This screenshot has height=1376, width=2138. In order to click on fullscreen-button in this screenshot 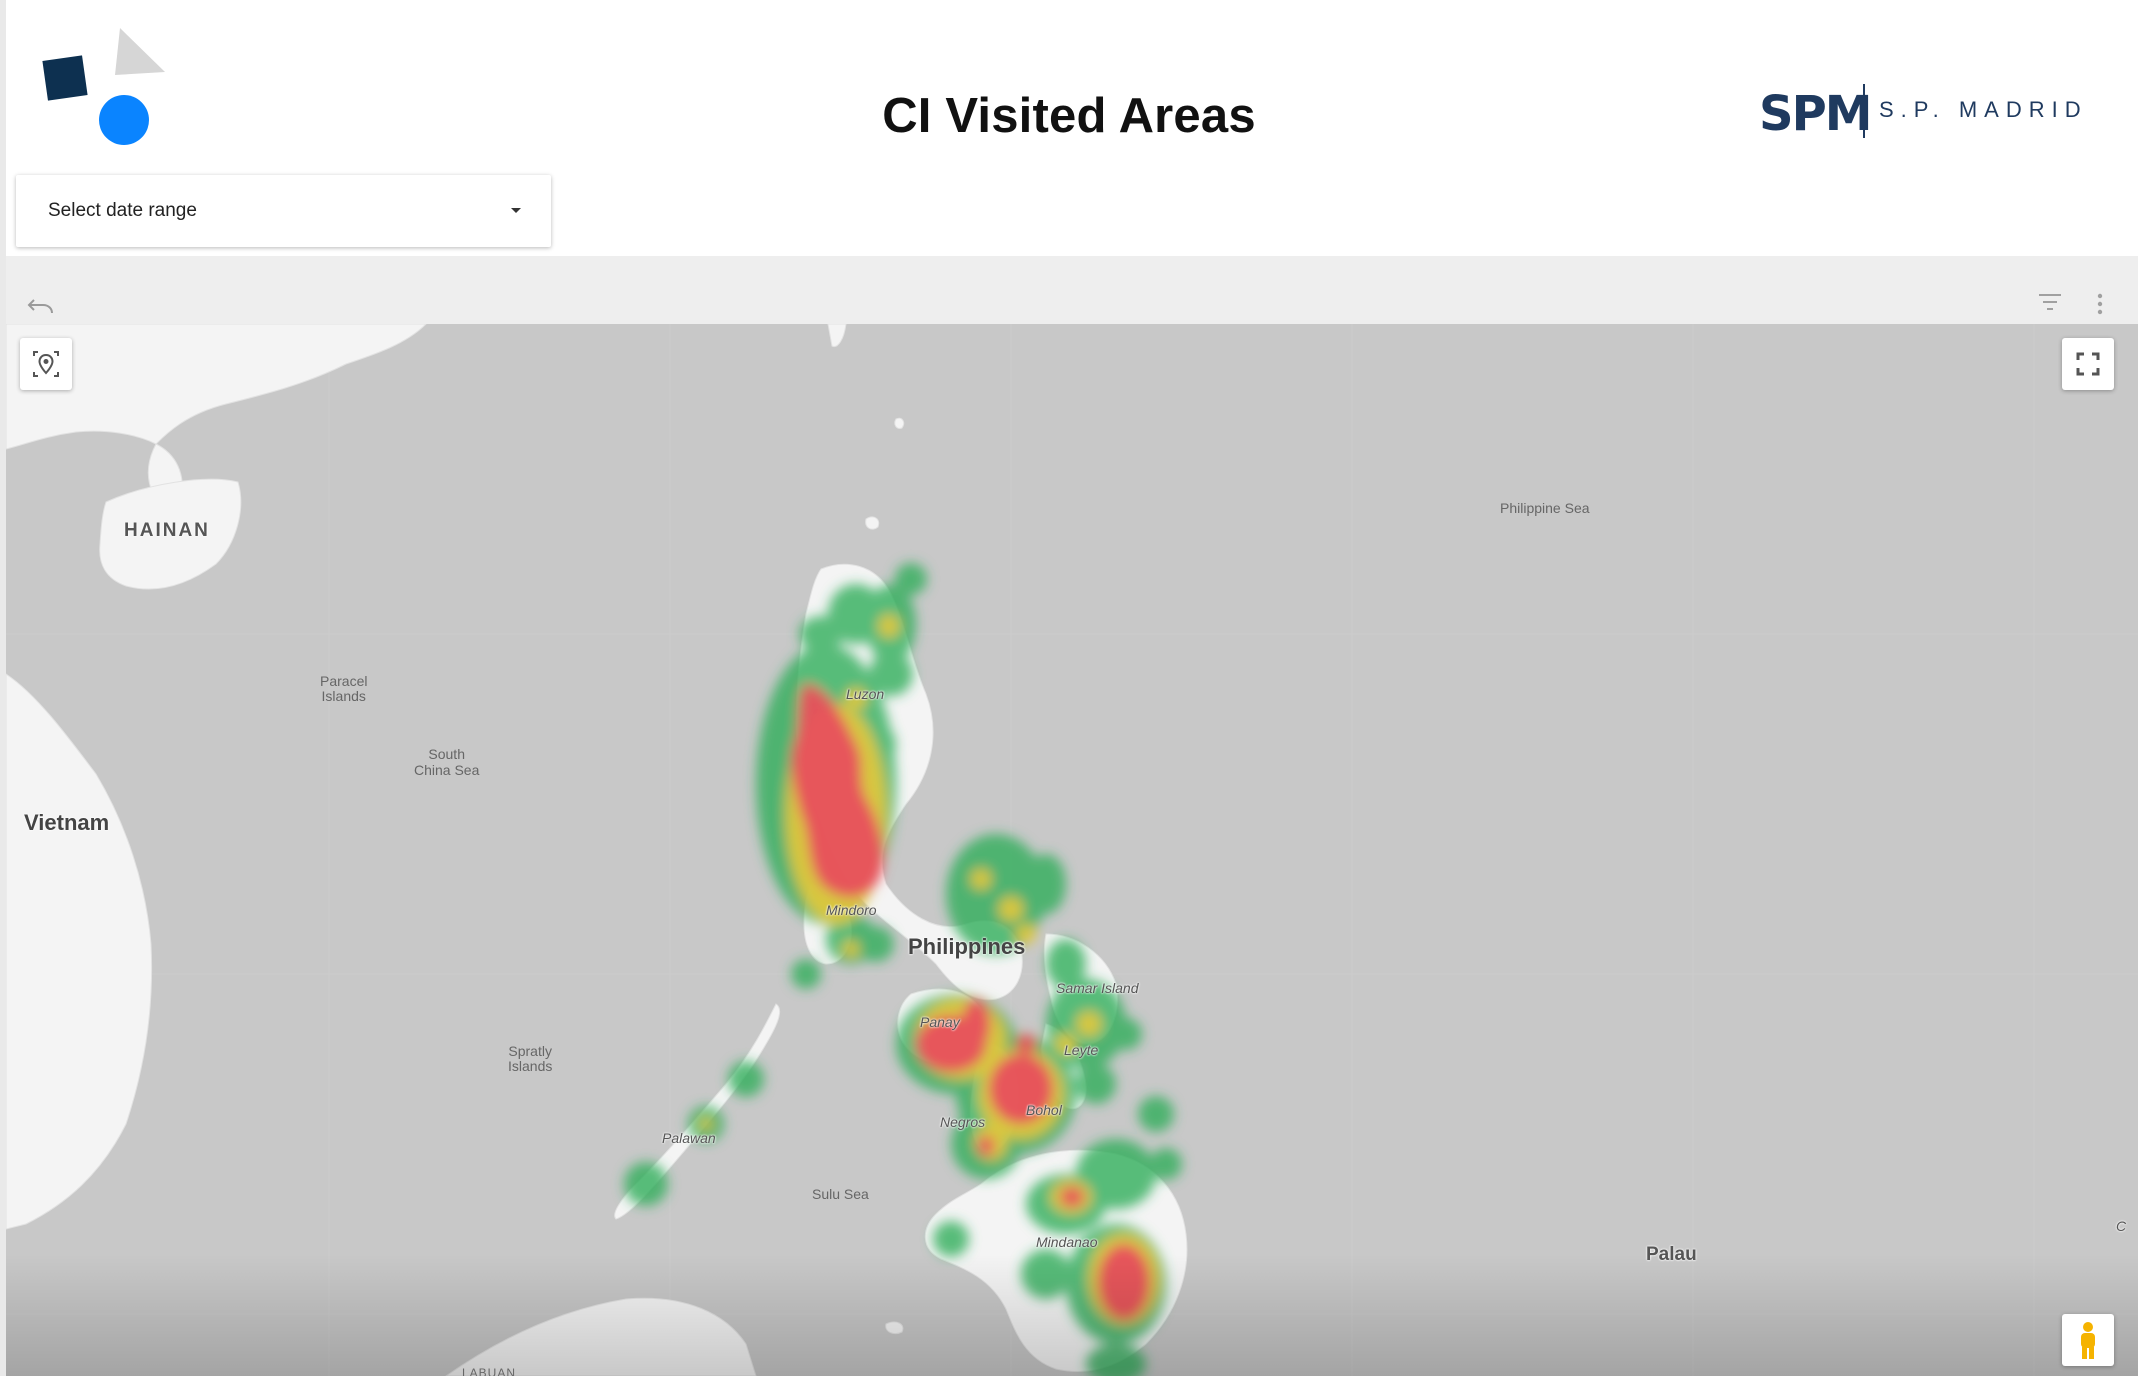, I will do `click(2088, 364)`.